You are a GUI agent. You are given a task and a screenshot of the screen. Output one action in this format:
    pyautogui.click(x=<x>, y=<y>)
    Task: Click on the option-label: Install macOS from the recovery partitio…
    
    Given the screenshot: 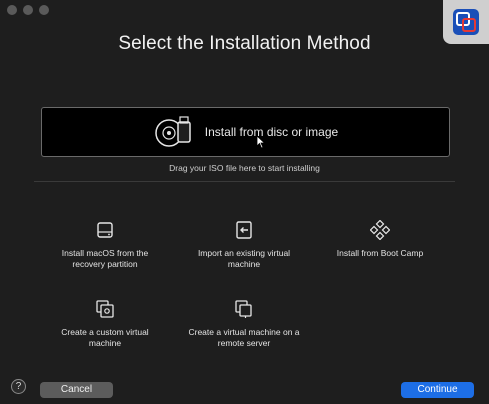 What is the action you would take?
    pyautogui.click(x=105, y=258)
    